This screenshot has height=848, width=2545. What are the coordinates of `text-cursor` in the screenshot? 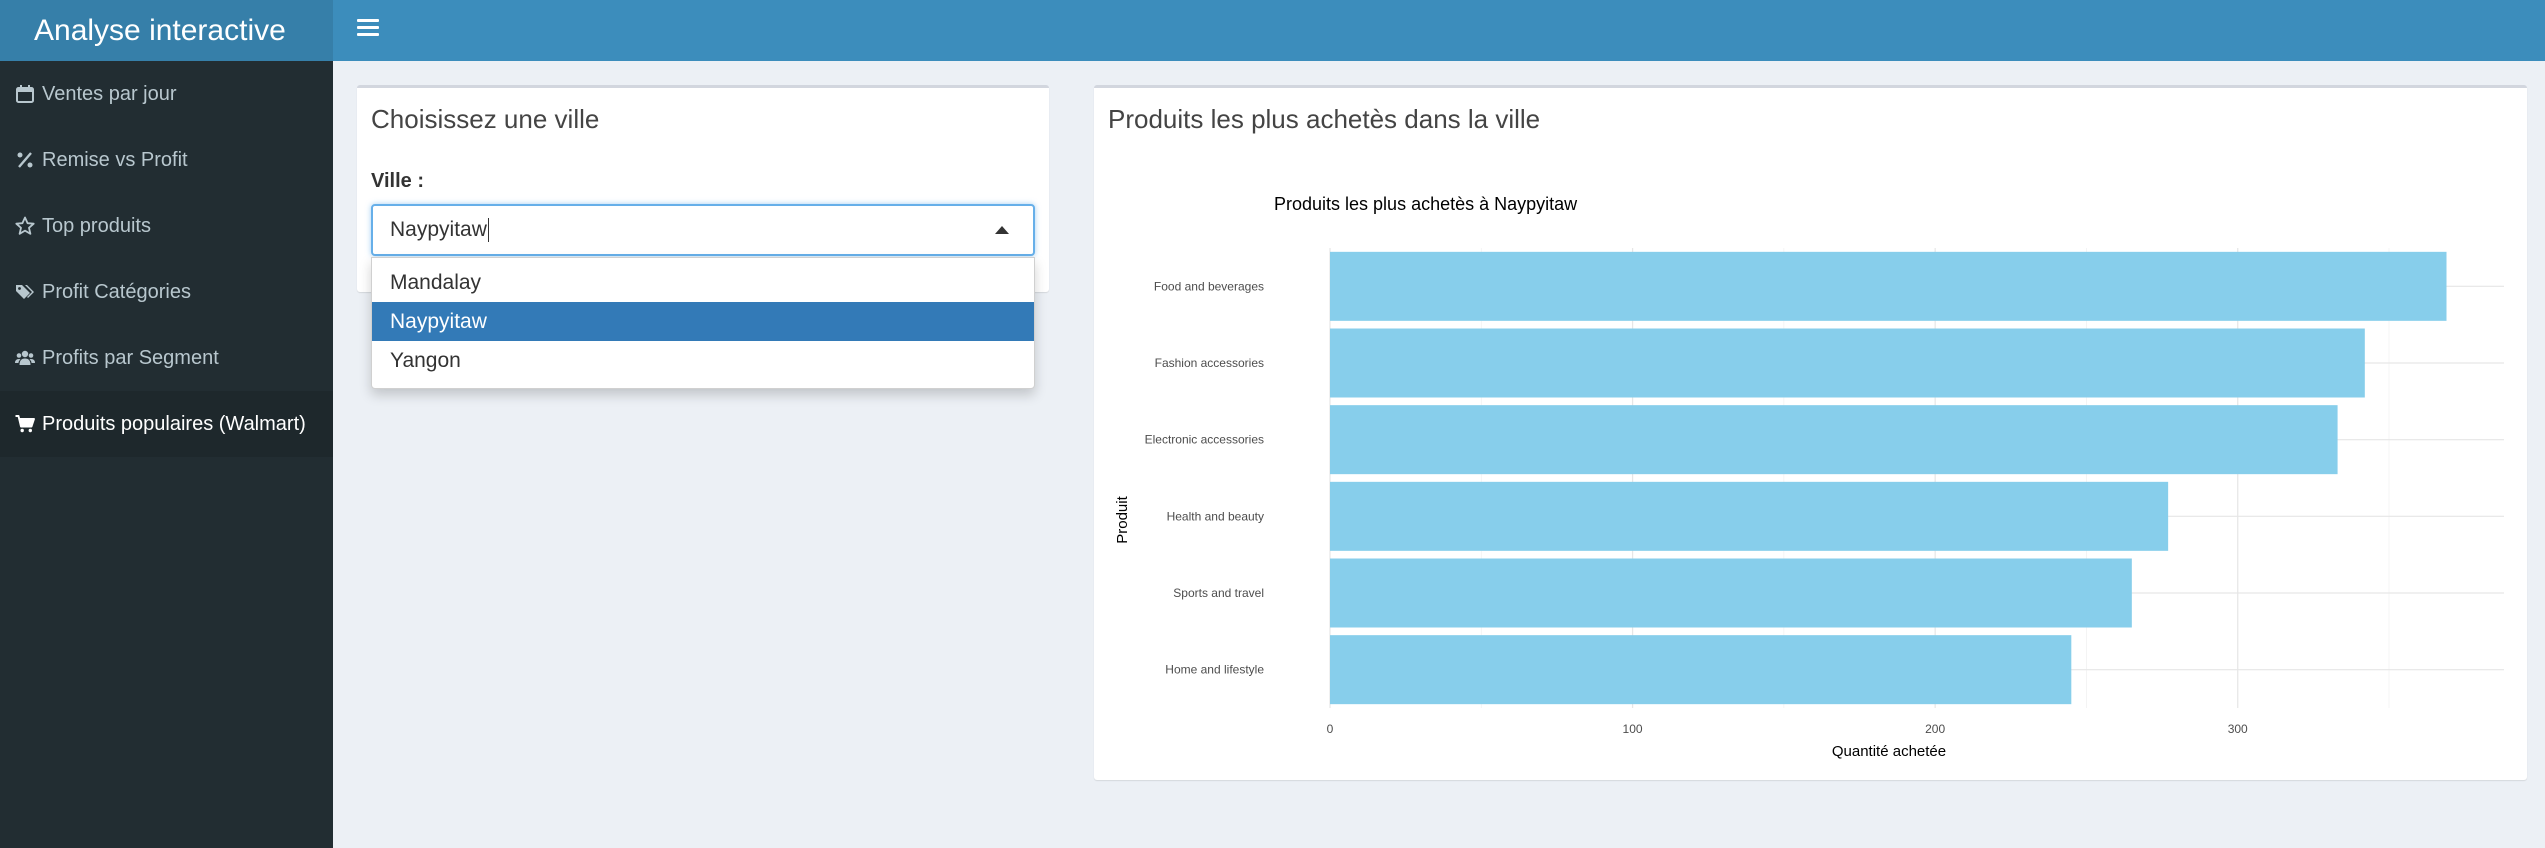 It's located at (488, 230).